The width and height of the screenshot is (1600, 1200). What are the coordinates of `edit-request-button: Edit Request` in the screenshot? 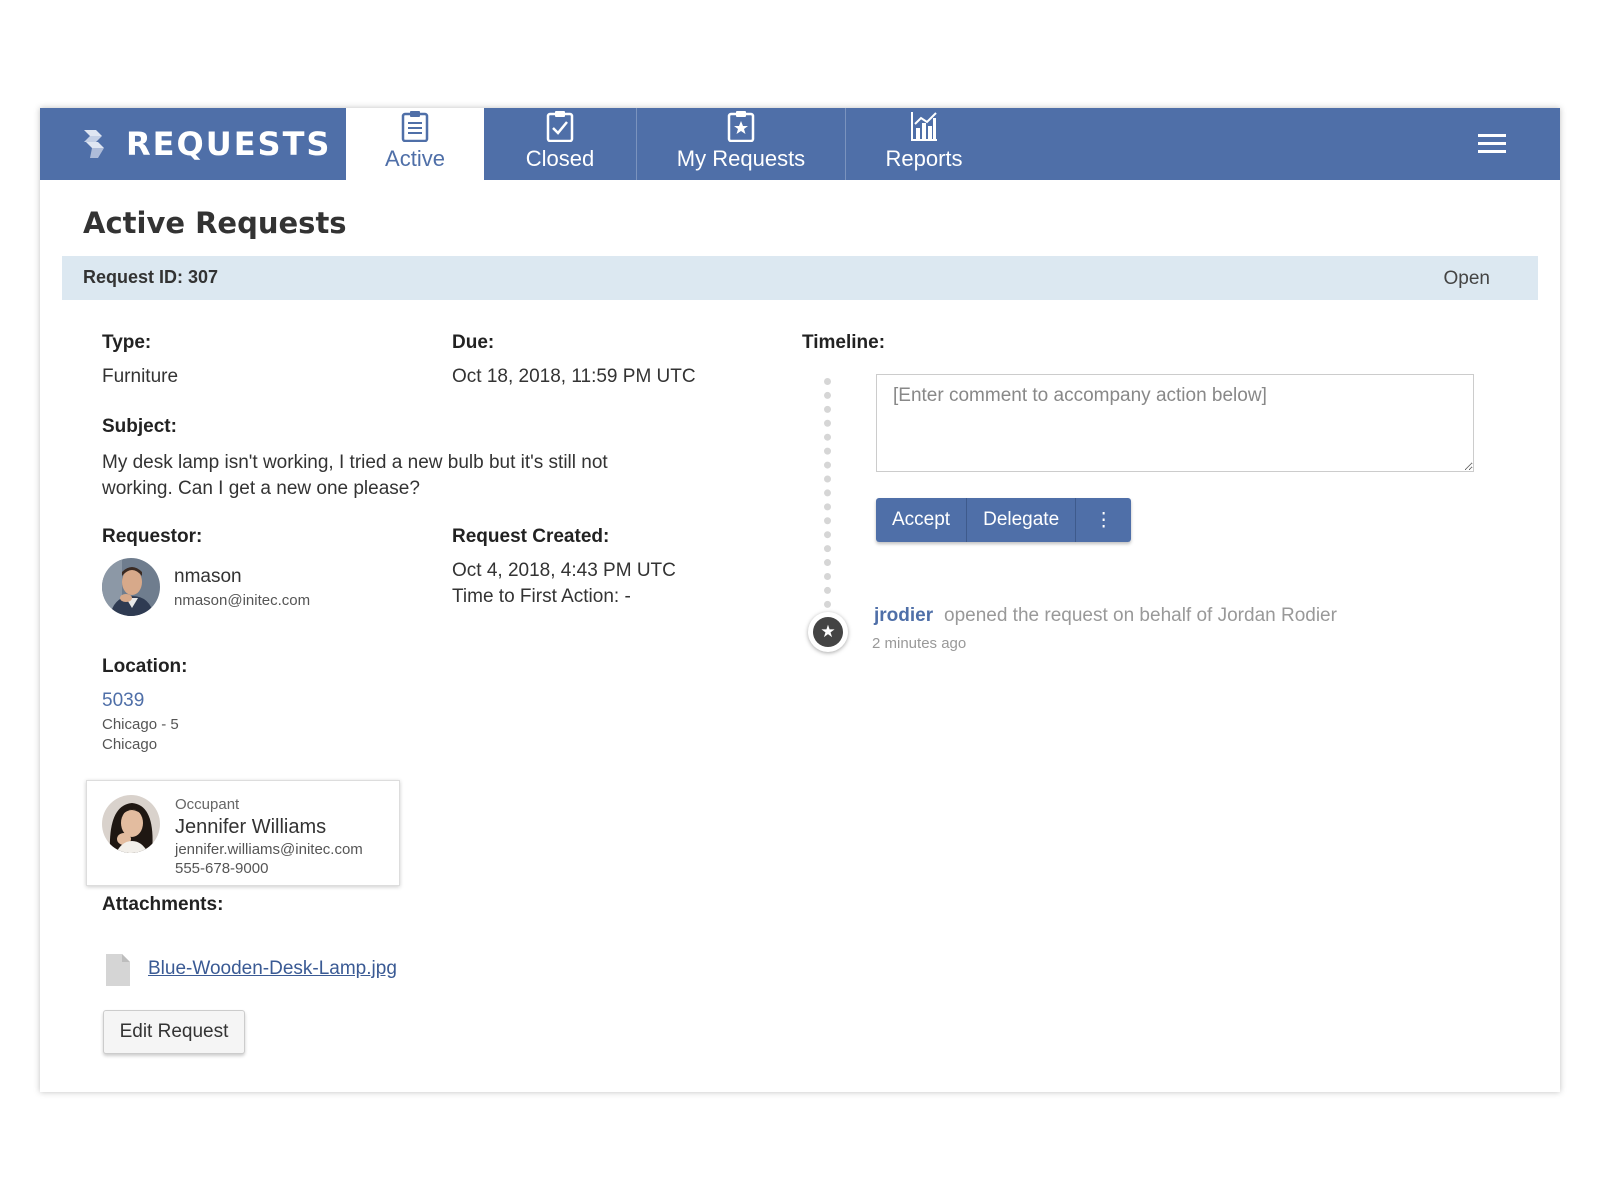 It's located at (174, 1032).